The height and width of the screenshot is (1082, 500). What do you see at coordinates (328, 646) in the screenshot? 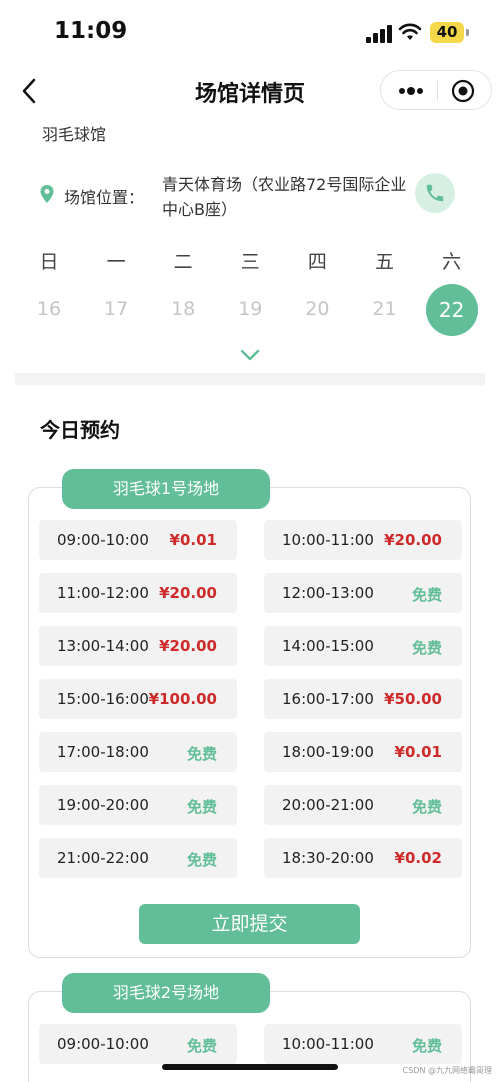
I see `slot-time: 14:00-15:00` at bounding box center [328, 646].